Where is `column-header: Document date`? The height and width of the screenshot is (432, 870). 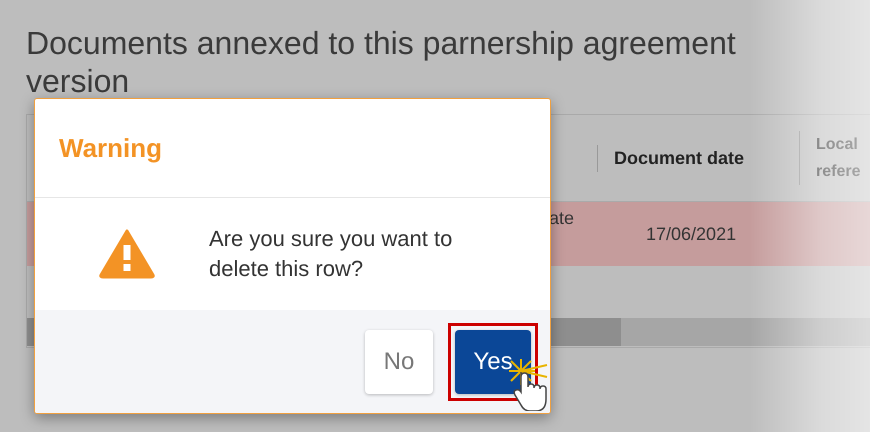
column-header: Document date is located at coordinates (670, 158).